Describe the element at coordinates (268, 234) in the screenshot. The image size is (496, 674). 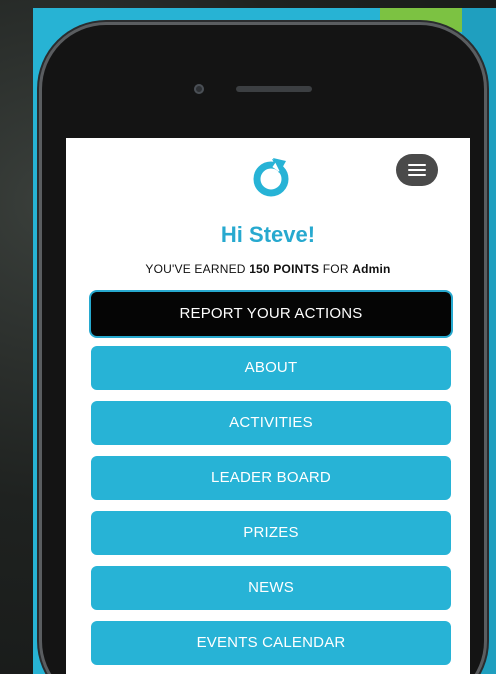
I see `greeting-title: Hi Steve!` at that location.